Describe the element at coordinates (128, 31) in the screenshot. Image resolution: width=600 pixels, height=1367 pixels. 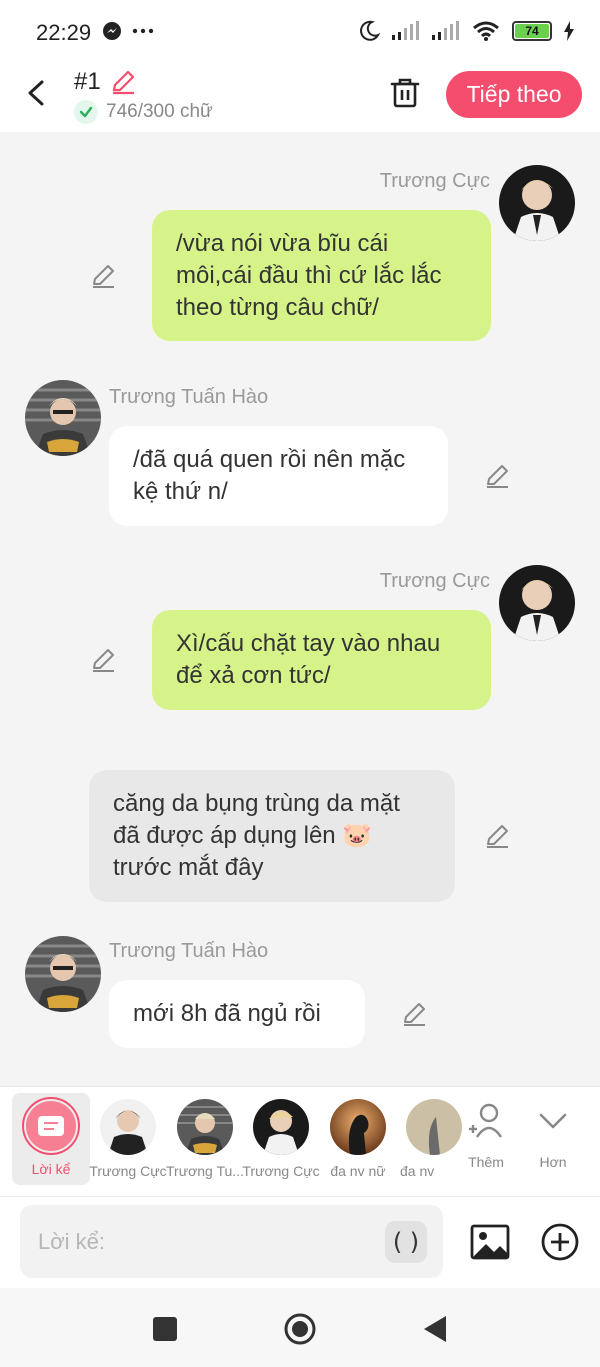
I see `status-notifications` at that location.